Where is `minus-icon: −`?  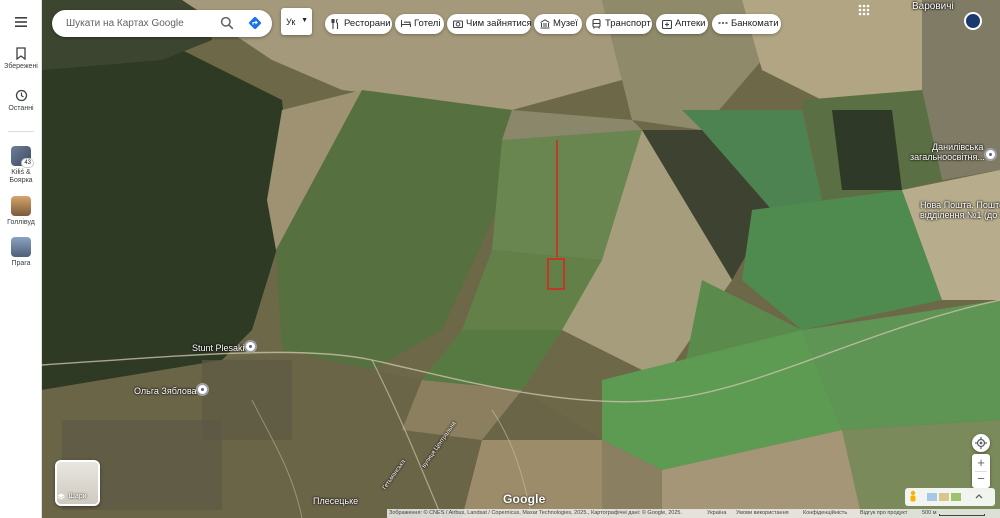
minus-icon: − is located at coordinates (981, 478).